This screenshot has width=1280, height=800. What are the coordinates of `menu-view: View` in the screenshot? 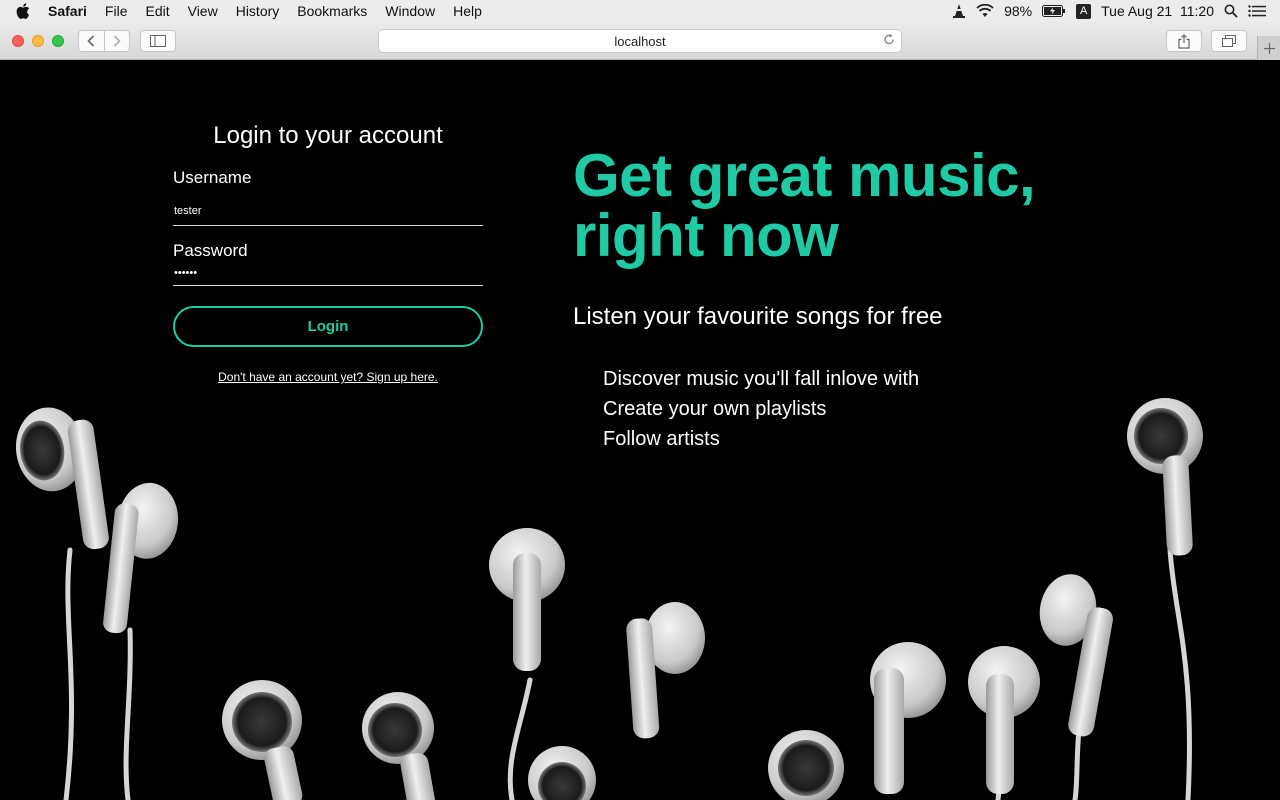 It's located at (203, 11).